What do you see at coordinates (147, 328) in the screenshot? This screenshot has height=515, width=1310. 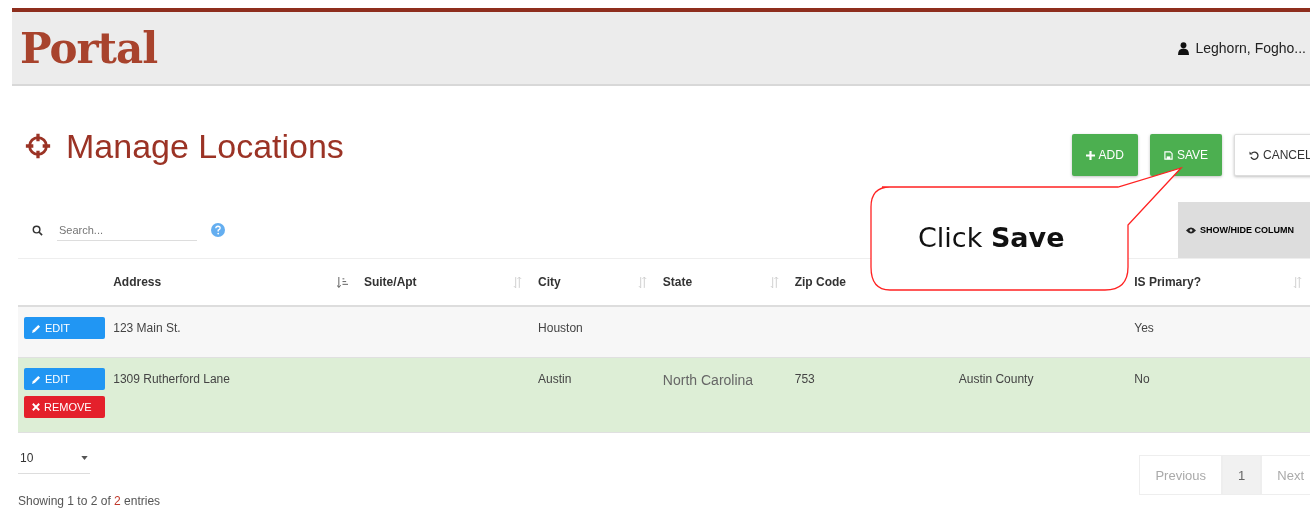 I see `table-cell: 123 Main St.` at bounding box center [147, 328].